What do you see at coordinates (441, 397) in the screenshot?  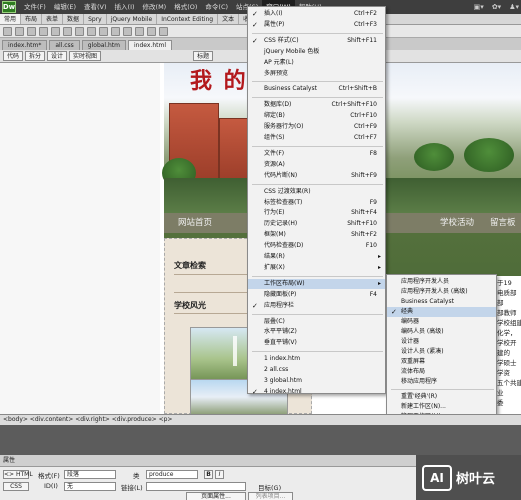 I see `workspace-menu-item: 重置'经典'(R)` at bounding box center [441, 397].